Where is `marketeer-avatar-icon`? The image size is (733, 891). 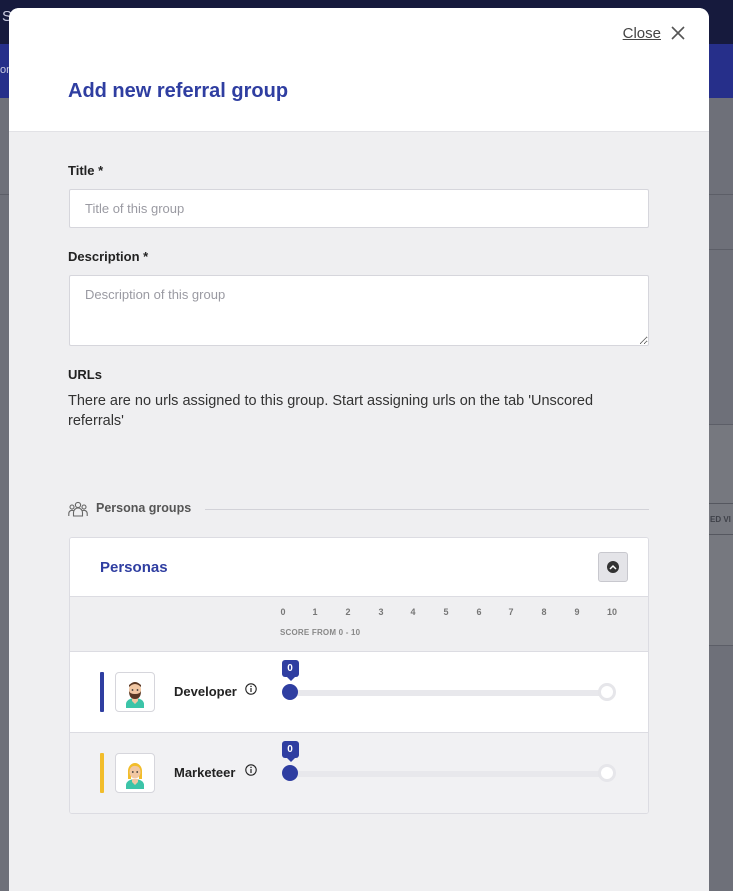 marketeer-avatar-icon is located at coordinates (135, 773).